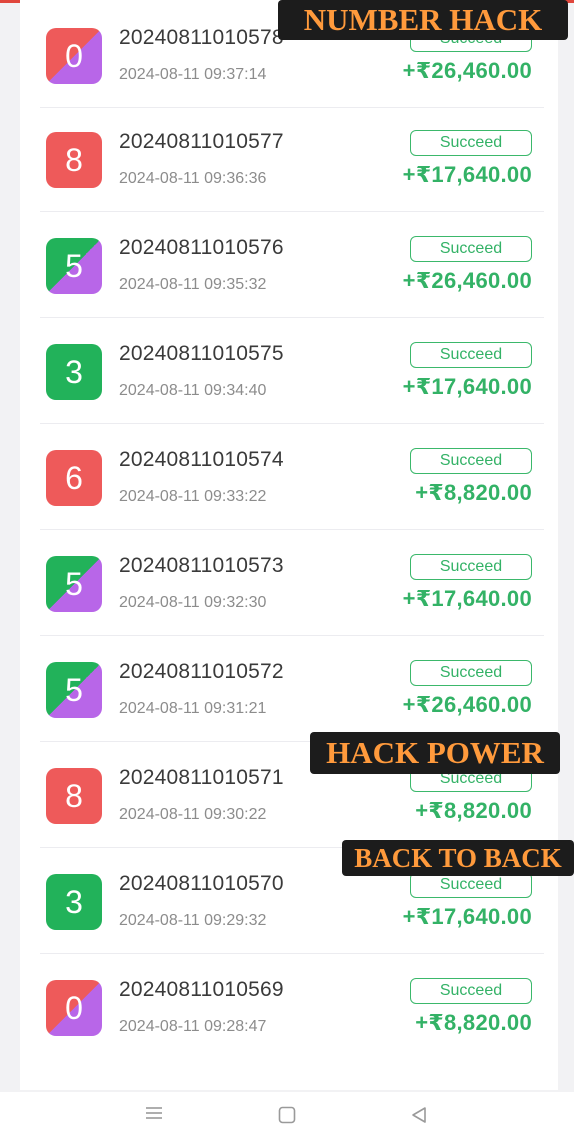 This screenshot has width=574, height=1130. What do you see at coordinates (193, 390) in the screenshot?
I see `record-timestamp: 2024-08-11 09:34:40` at bounding box center [193, 390].